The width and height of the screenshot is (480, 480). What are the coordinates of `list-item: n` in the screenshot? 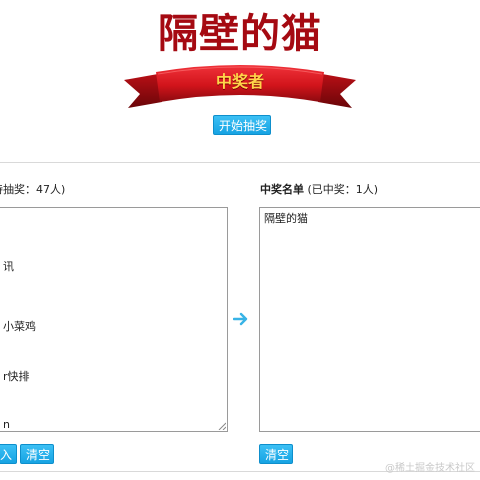 It's located at (6, 424).